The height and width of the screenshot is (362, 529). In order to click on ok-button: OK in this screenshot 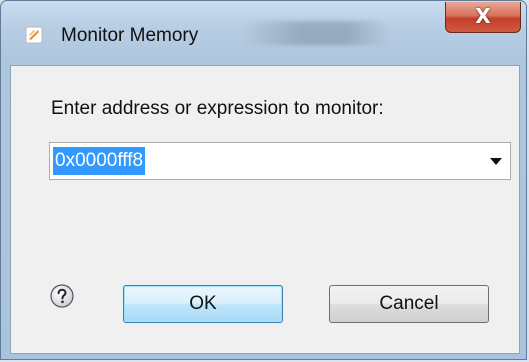, I will do `click(203, 304)`.